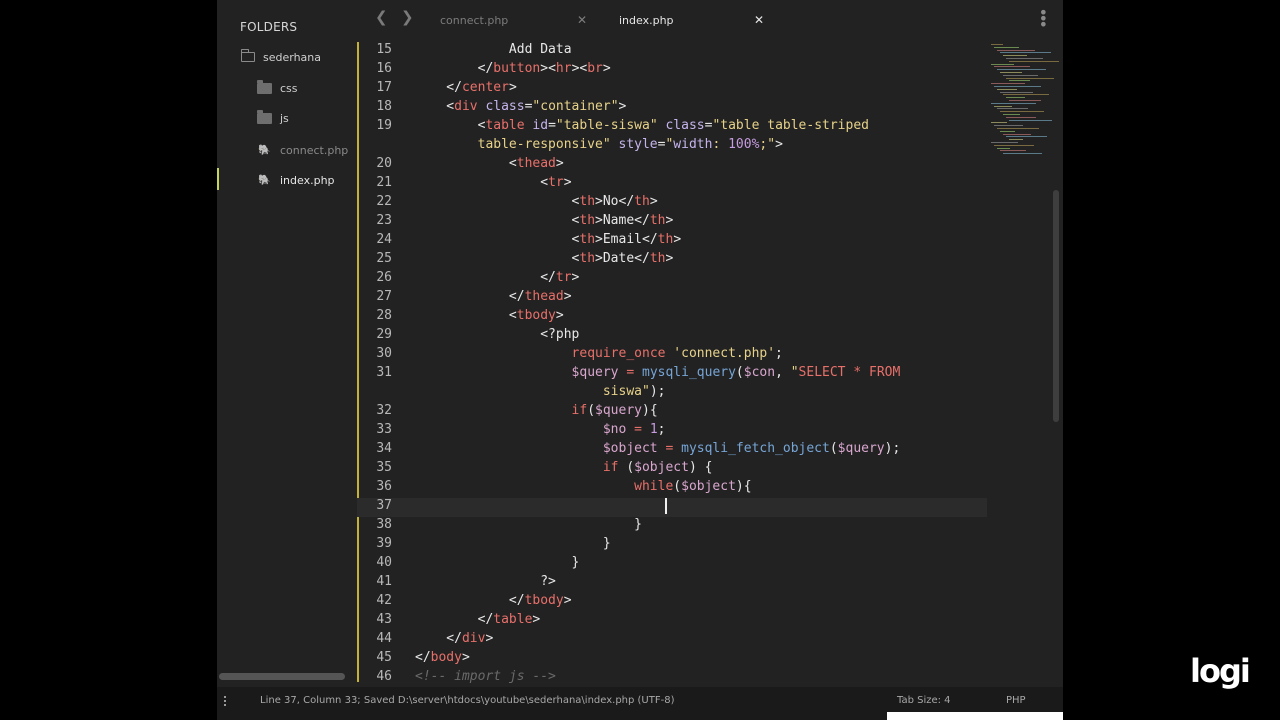 The width and height of the screenshot is (1280, 720). I want to click on sidebar-item-label: sederhana, so click(292, 57).